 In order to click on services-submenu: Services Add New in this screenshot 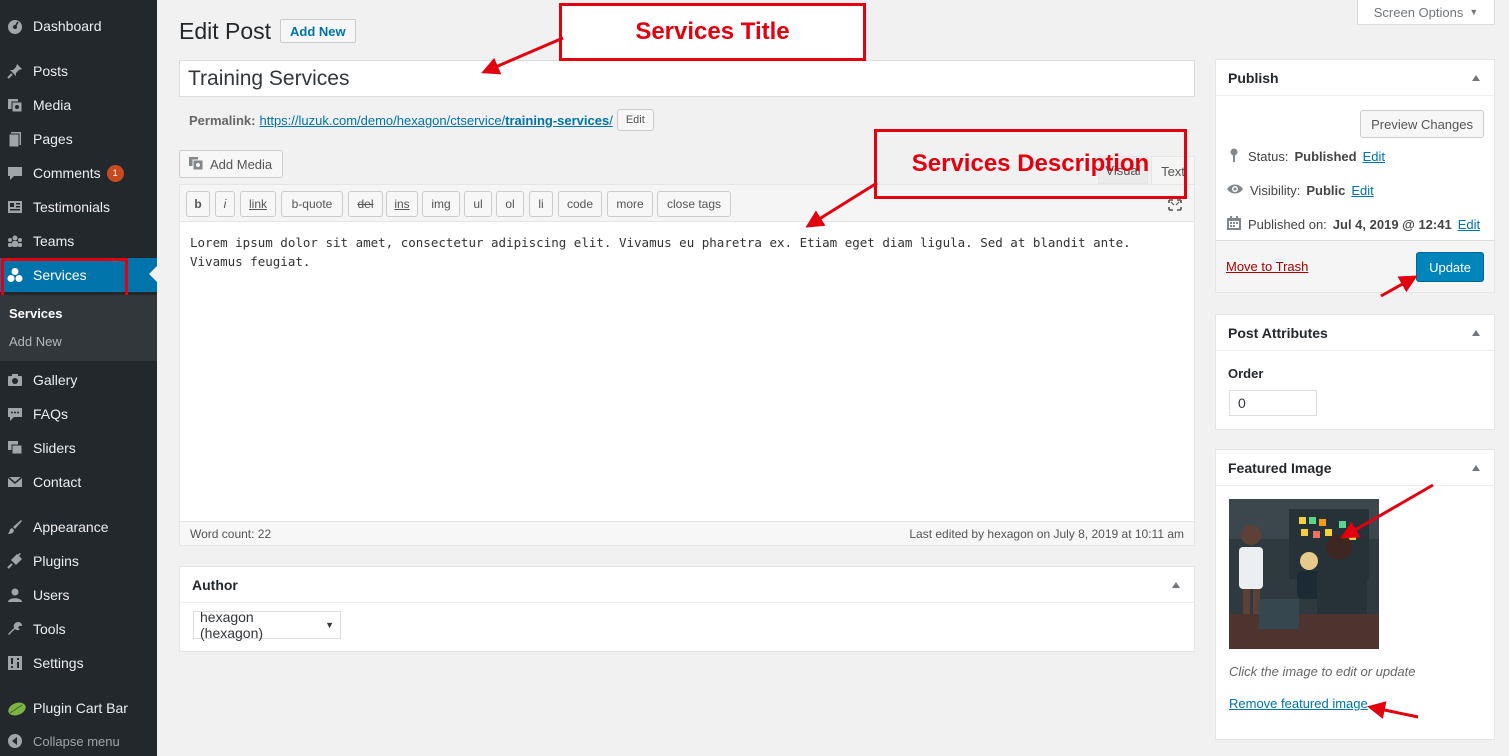, I will do `click(78, 328)`.